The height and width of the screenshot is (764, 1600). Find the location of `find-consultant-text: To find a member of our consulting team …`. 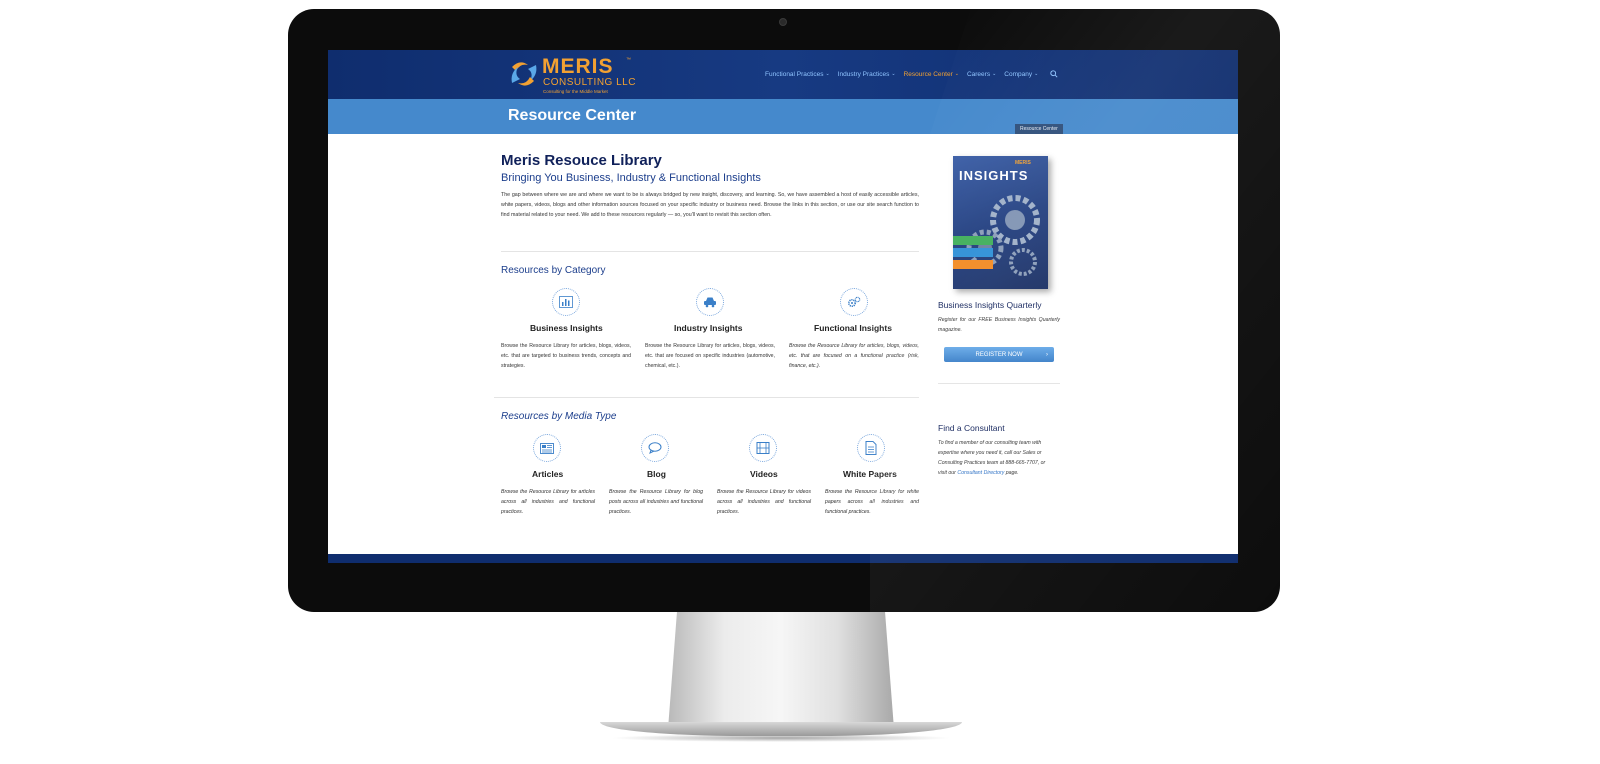

find-consultant-text: To find a member of our consulting team … is located at coordinates (996, 458).